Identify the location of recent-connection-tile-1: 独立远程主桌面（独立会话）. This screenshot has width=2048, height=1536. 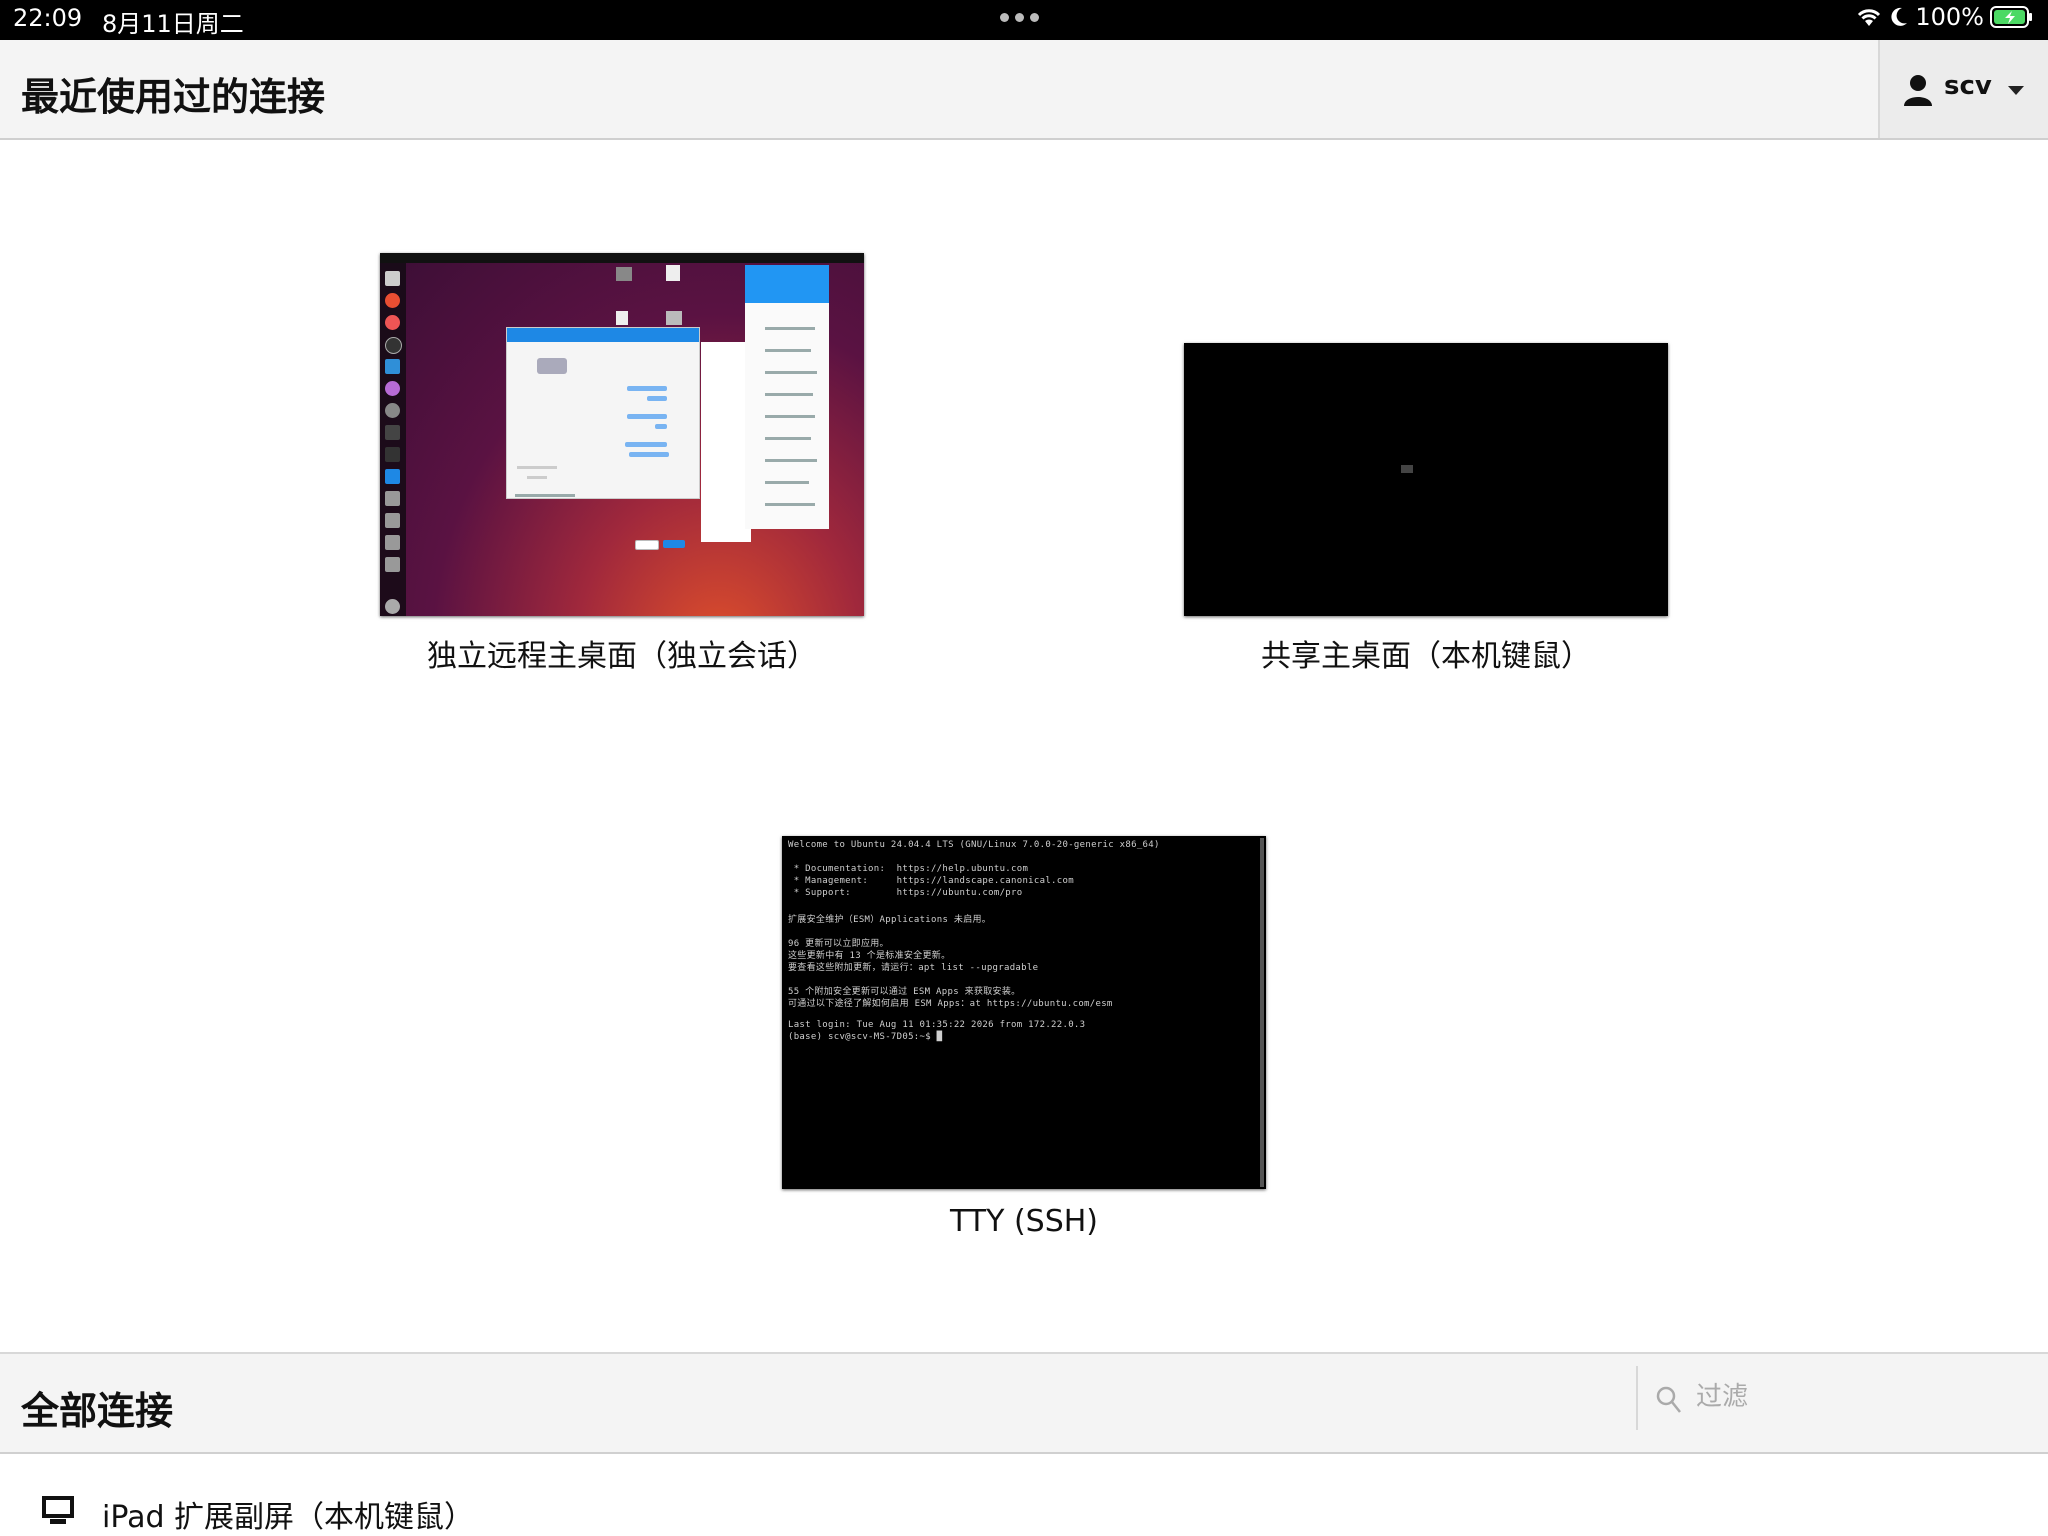
(622, 463).